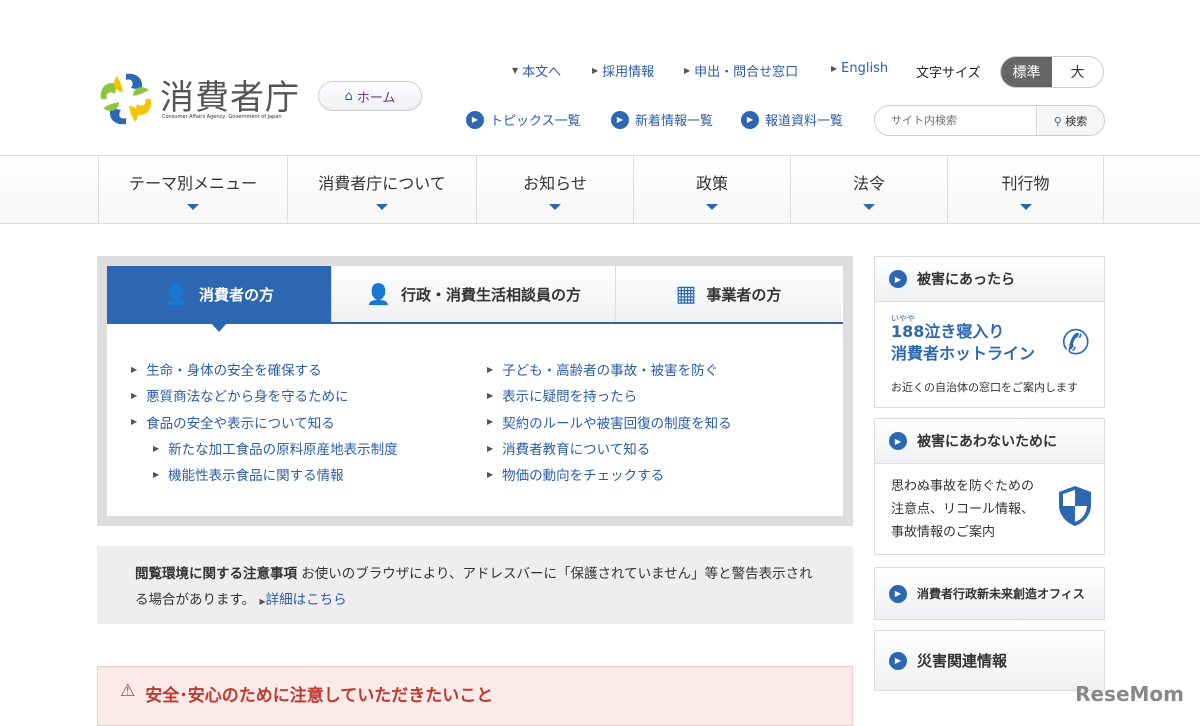  I want to click on list-link-label: 悪質商法などから身を守るために, so click(247, 397).